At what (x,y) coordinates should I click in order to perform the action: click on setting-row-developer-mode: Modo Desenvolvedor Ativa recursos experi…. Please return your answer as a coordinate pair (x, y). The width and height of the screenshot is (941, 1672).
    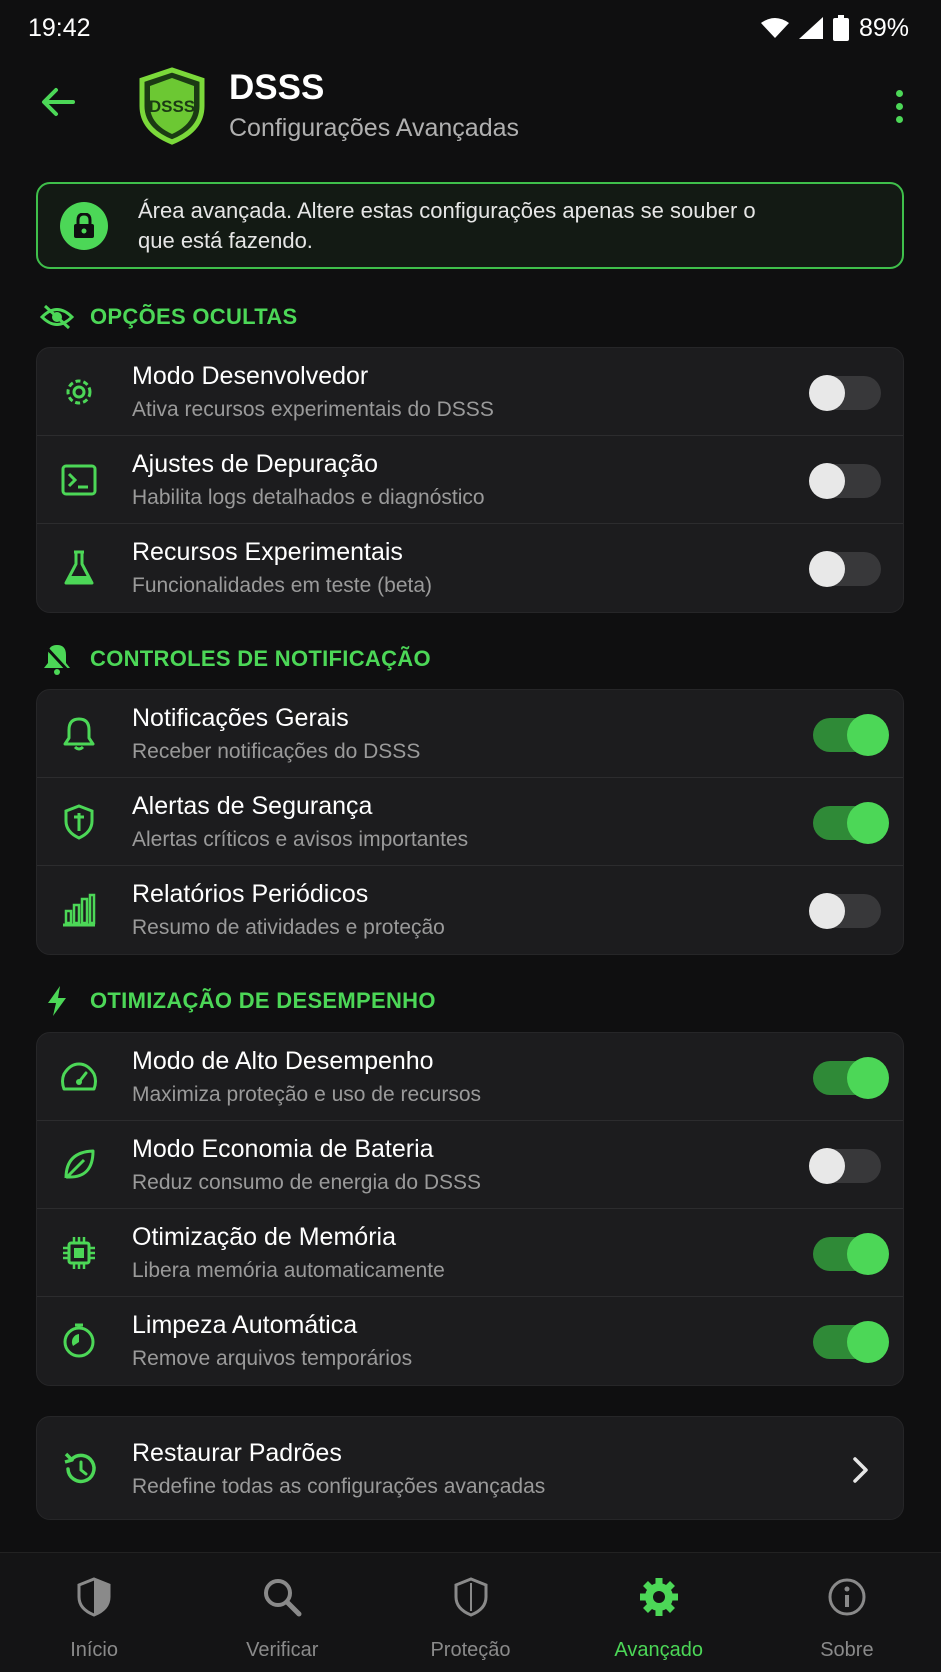
    Looking at the image, I should click on (470, 392).